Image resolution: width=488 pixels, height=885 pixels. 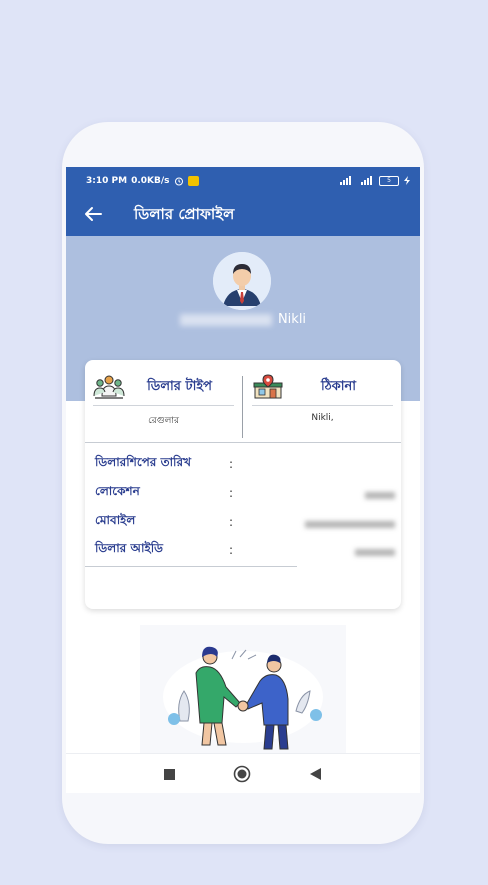 I want to click on dealer-type-value: রেগুলার, so click(x=163, y=421).